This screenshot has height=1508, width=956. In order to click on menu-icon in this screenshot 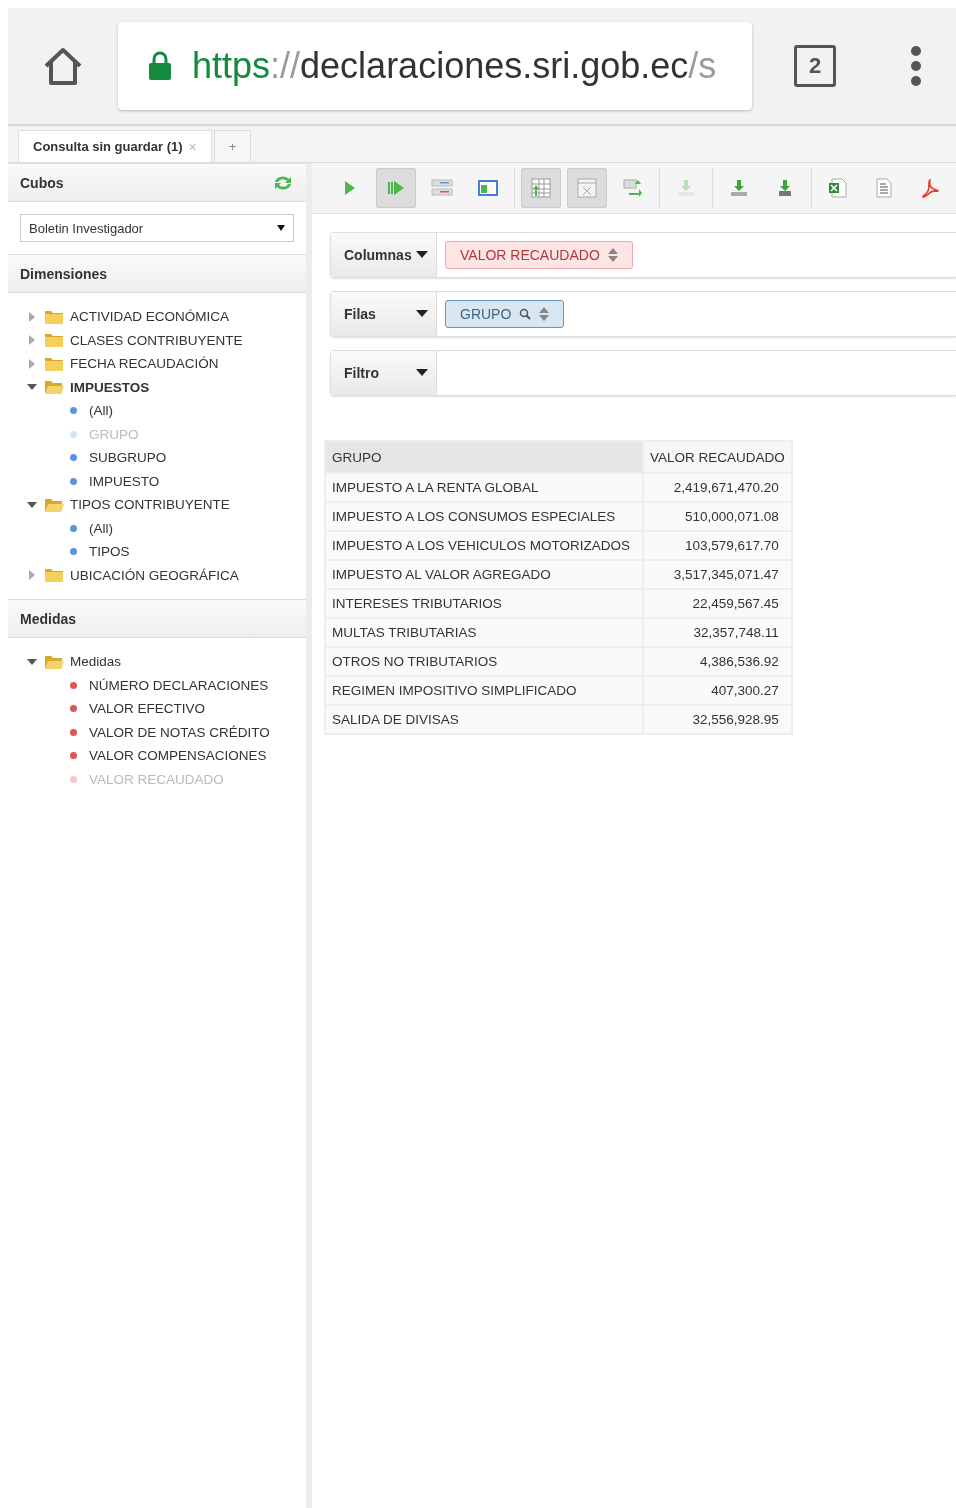, I will do `click(916, 66)`.